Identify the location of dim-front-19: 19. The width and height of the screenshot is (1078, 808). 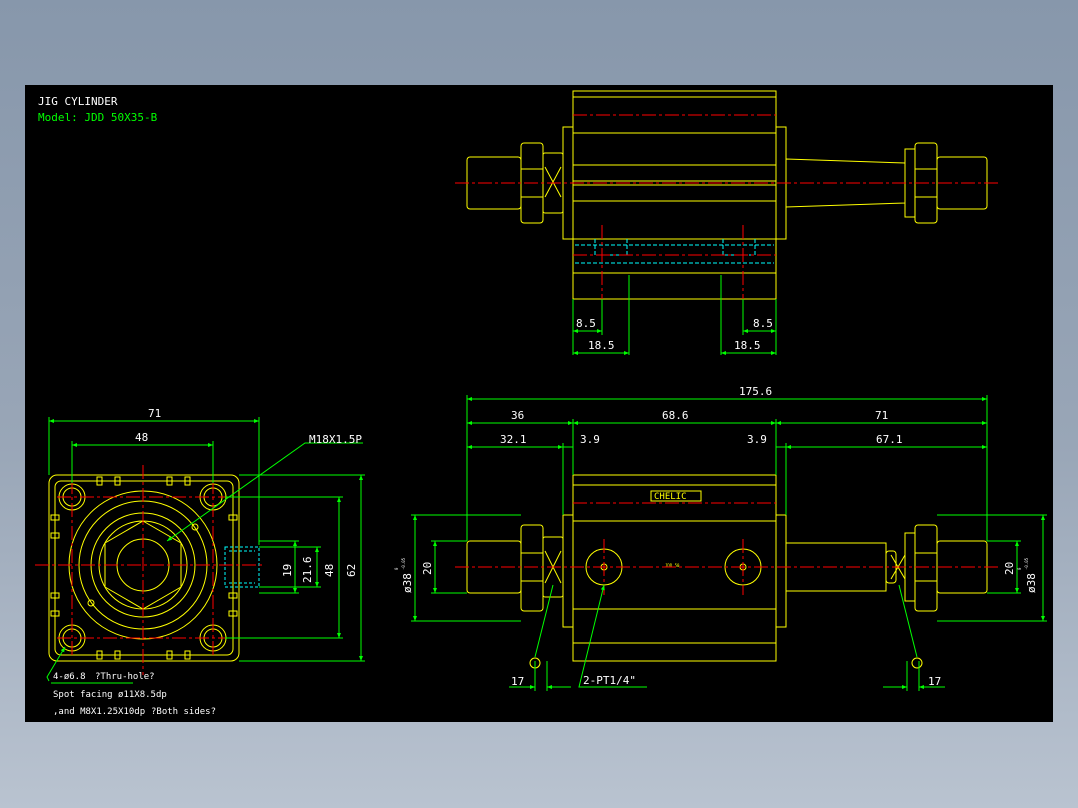
(287, 570).